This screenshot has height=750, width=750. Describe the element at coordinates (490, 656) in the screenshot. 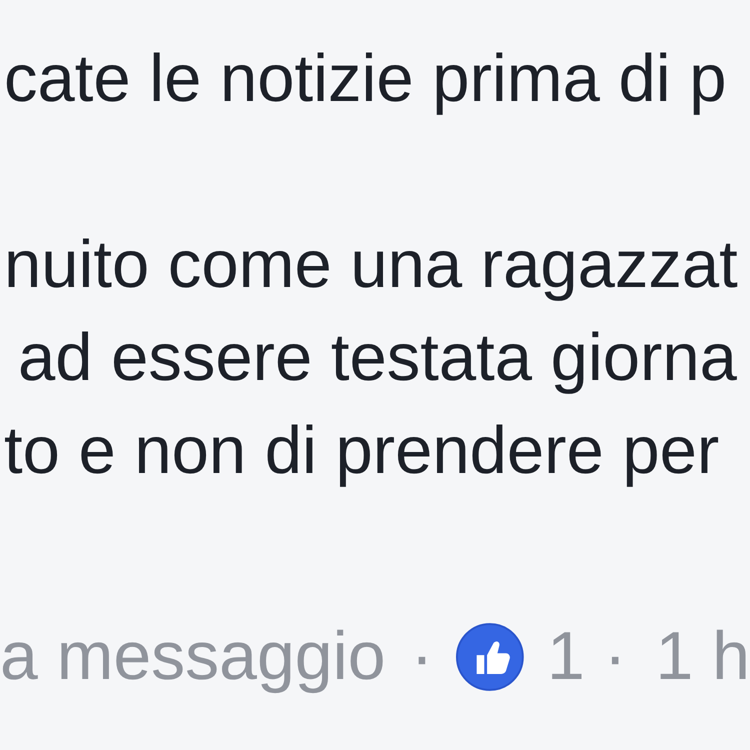

I see `thumbs-up-icon` at that location.